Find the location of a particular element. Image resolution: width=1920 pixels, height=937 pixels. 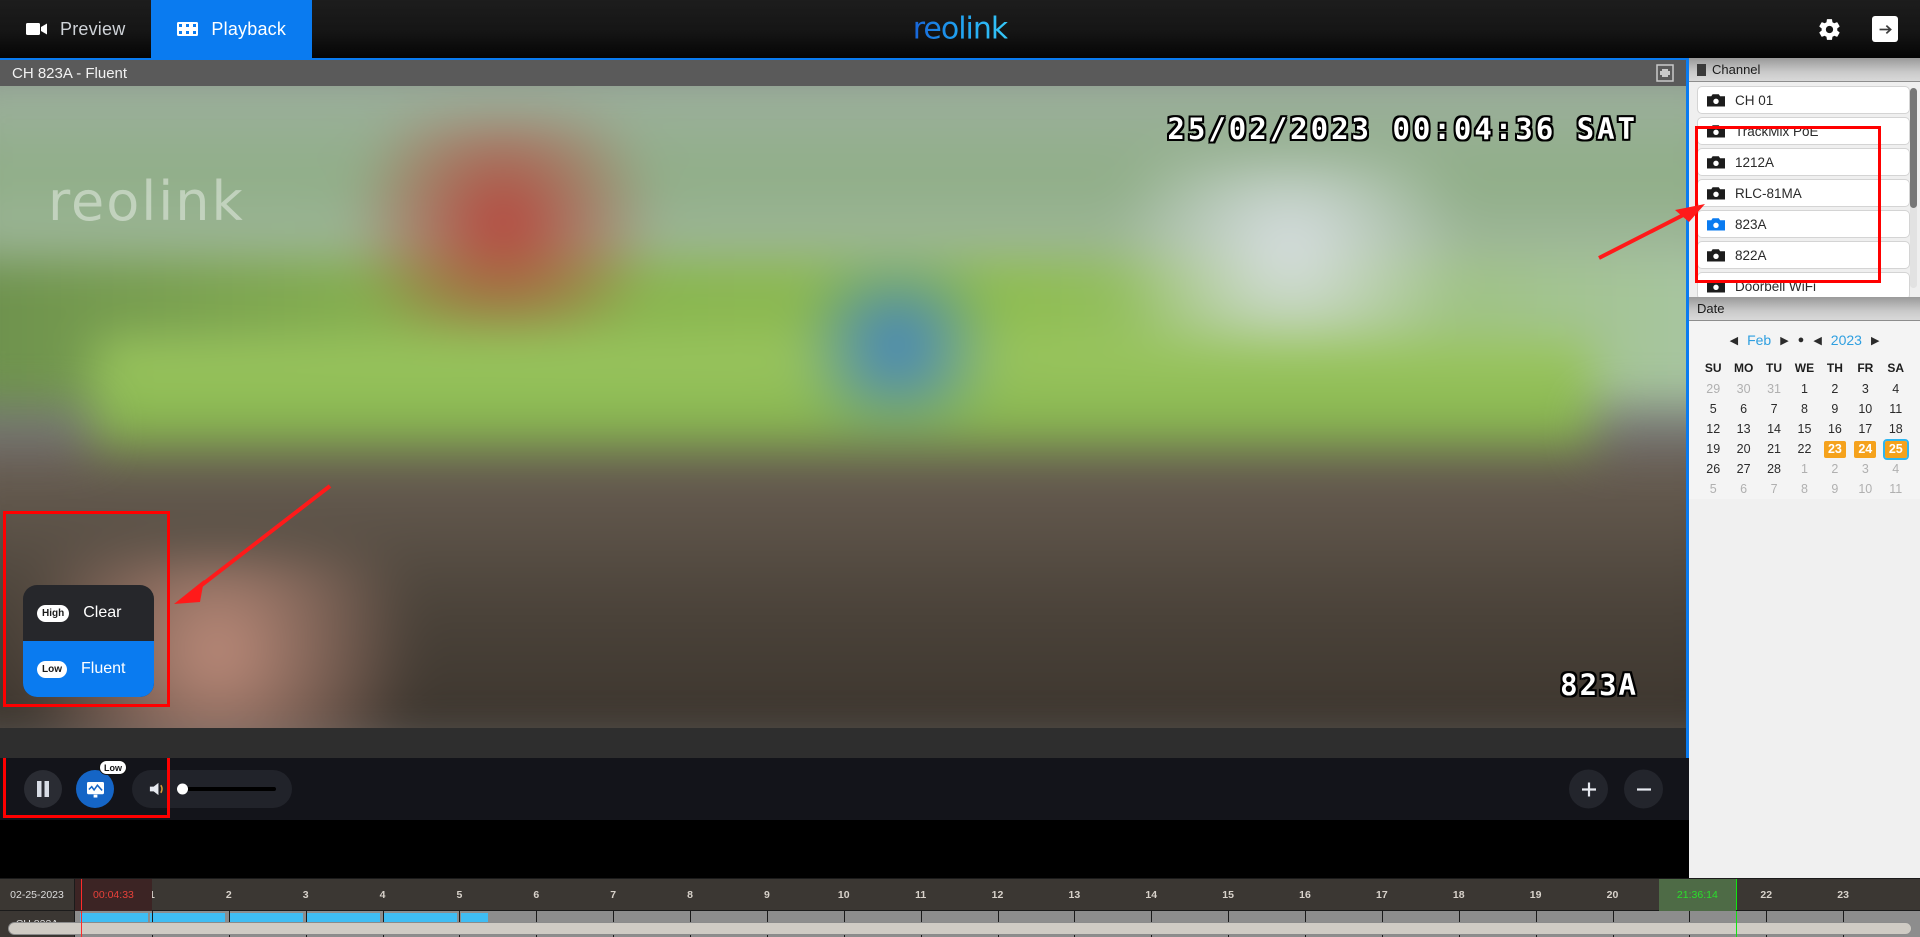

calendar-day: 29 is located at coordinates (1713, 389).